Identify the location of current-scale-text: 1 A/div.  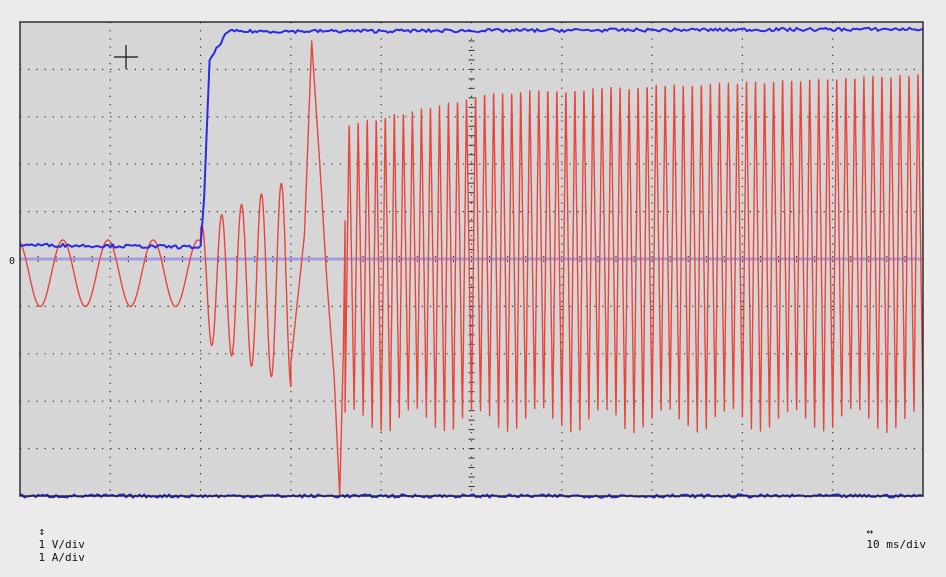
(61, 557).